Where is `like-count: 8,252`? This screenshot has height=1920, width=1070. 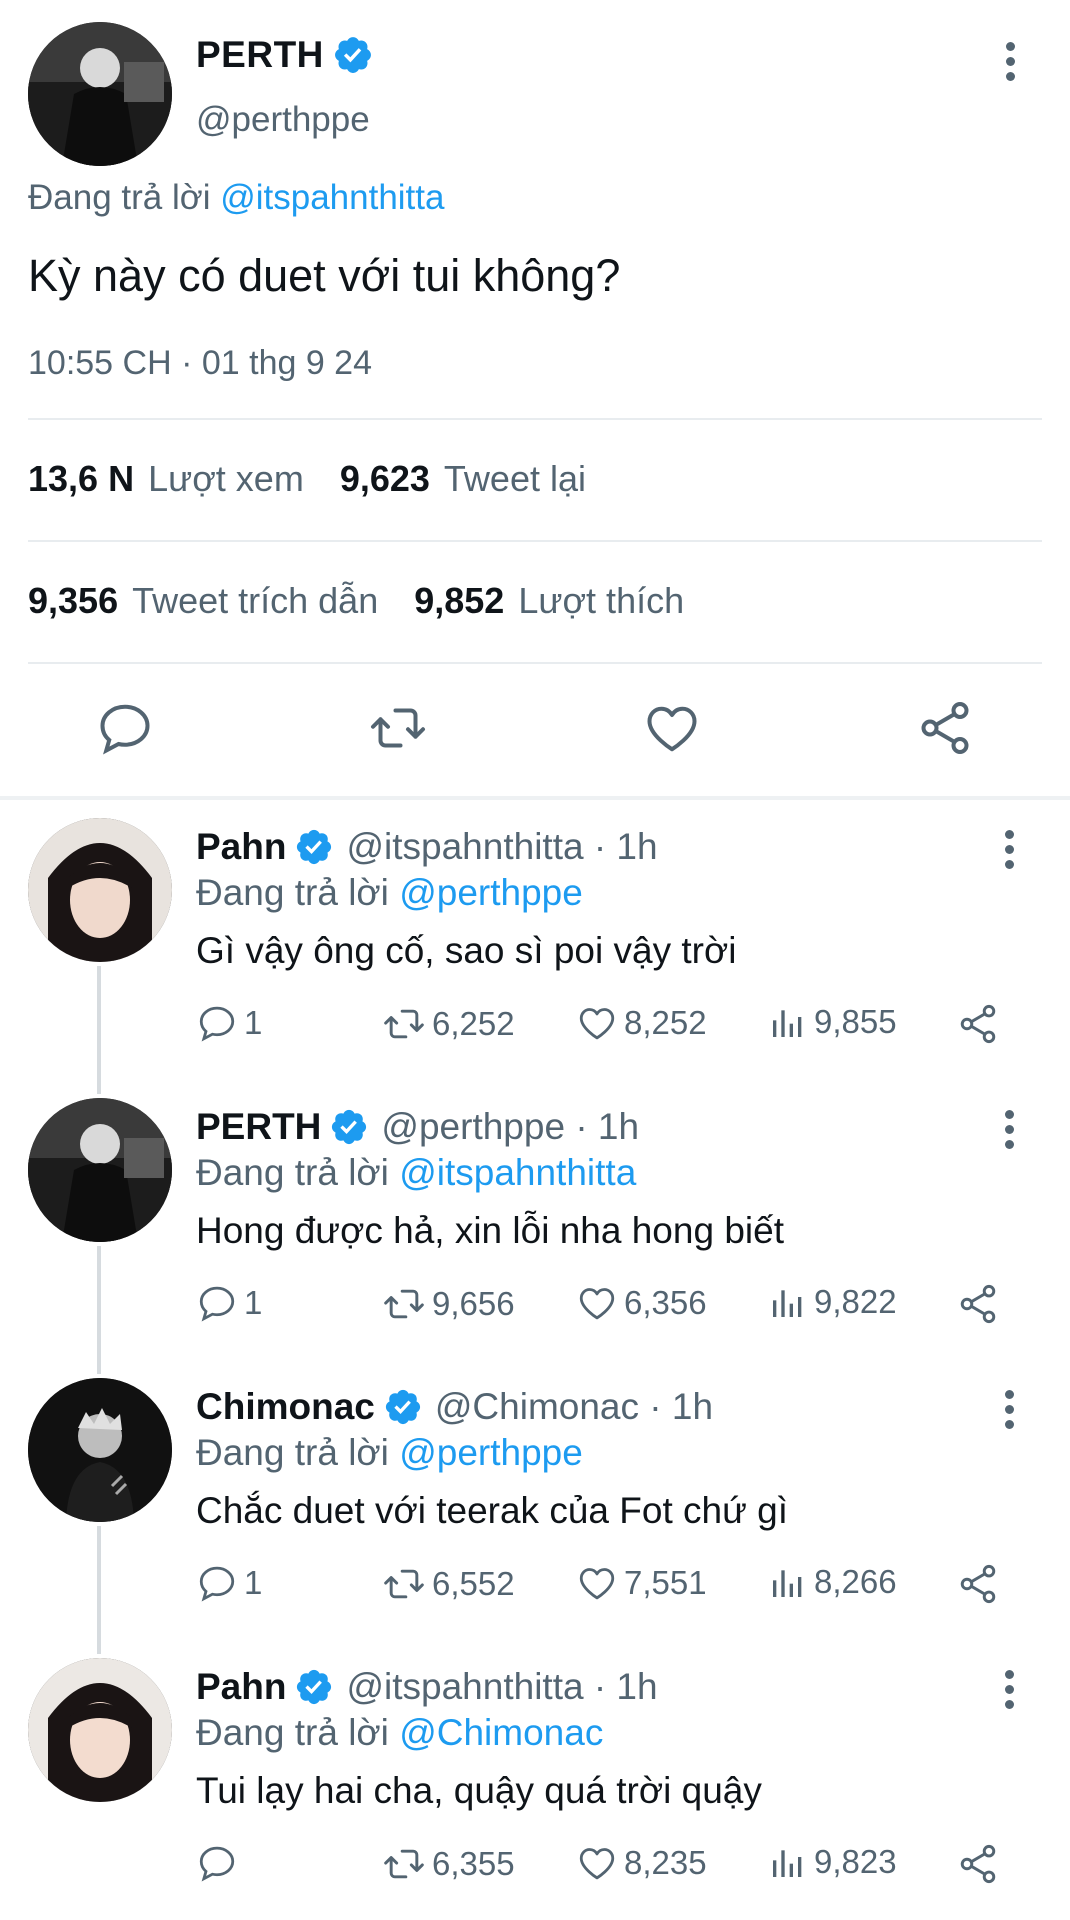
like-count: 8,252 is located at coordinates (665, 1022).